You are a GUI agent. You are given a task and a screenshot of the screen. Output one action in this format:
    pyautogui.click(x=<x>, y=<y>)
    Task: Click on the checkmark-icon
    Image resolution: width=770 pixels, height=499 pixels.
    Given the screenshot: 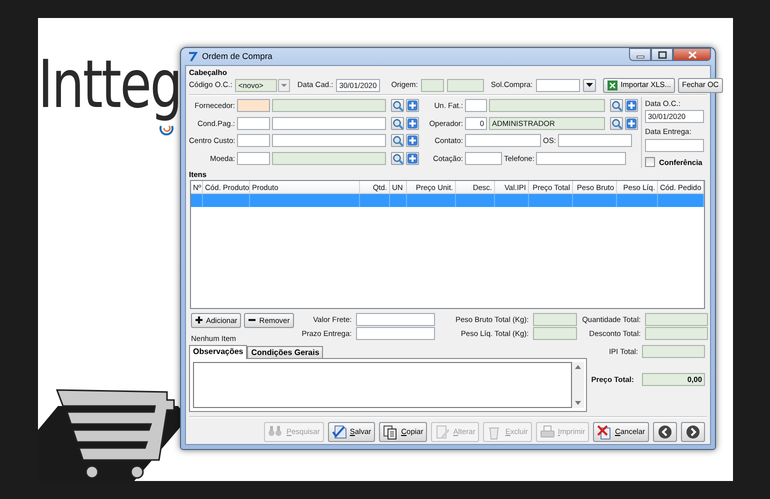 What is the action you would take?
    pyautogui.click(x=339, y=432)
    